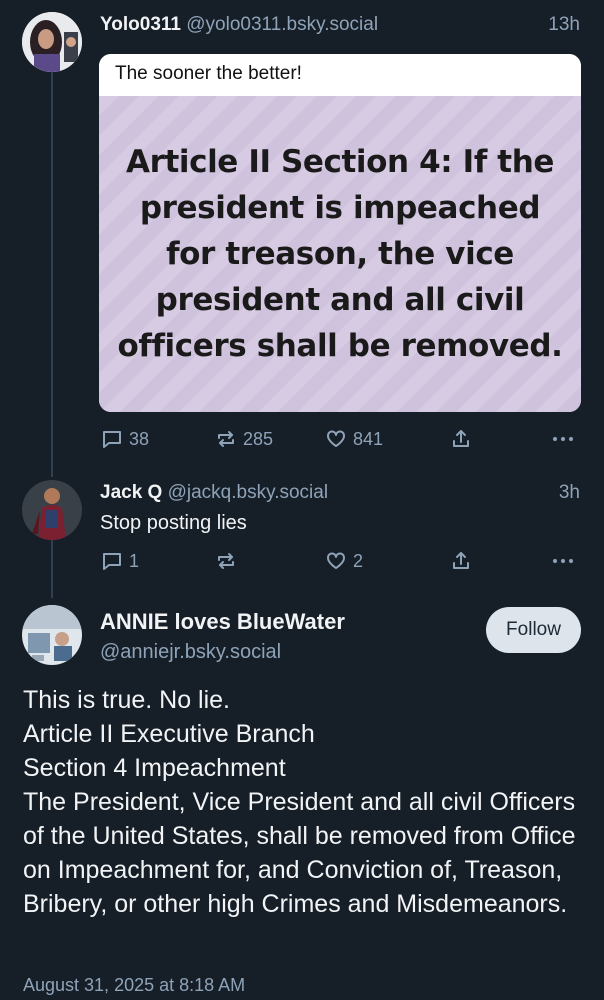 This screenshot has width=604, height=1000. I want to click on handle: @jackq.bsky.social, so click(248, 492).